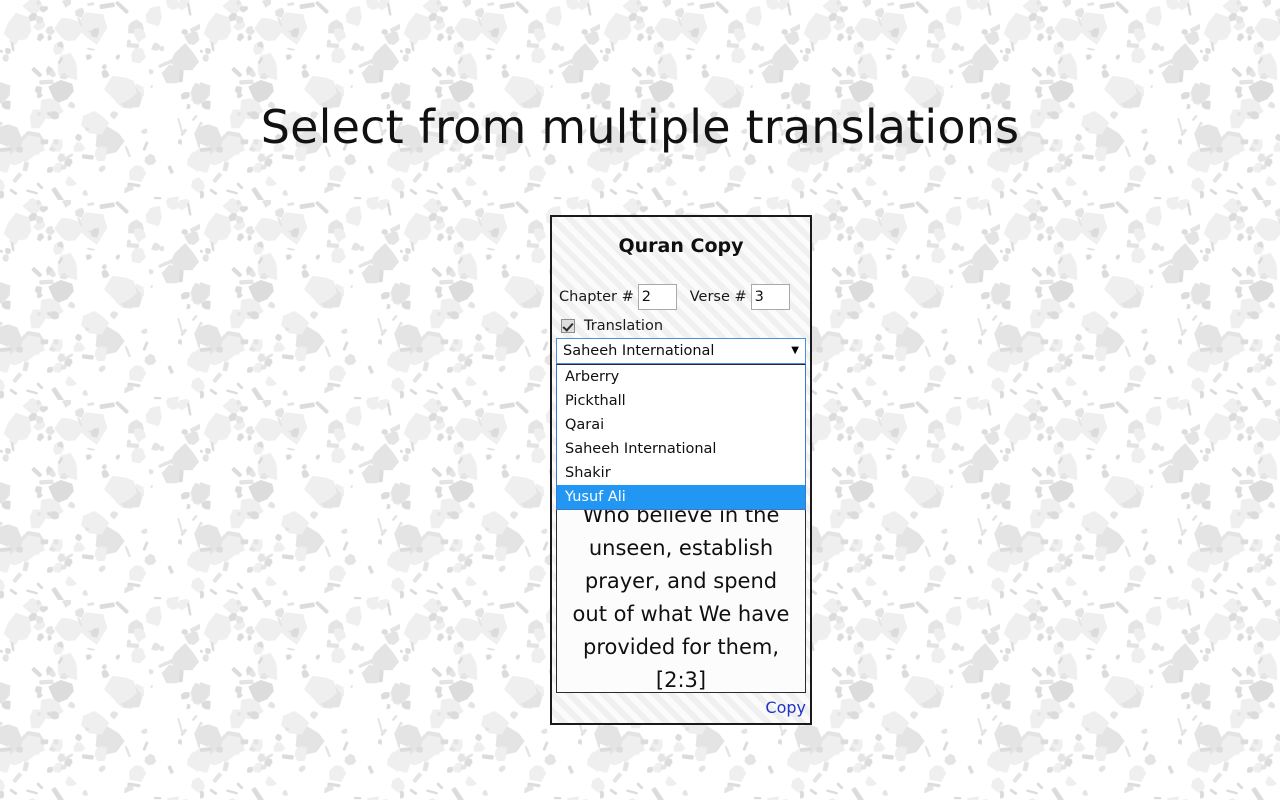 The height and width of the screenshot is (800, 1280). What do you see at coordinates (624, 326) in the screenshot?
I see `translation-checkbox-label: Translation` at bounding box center [624, 326].